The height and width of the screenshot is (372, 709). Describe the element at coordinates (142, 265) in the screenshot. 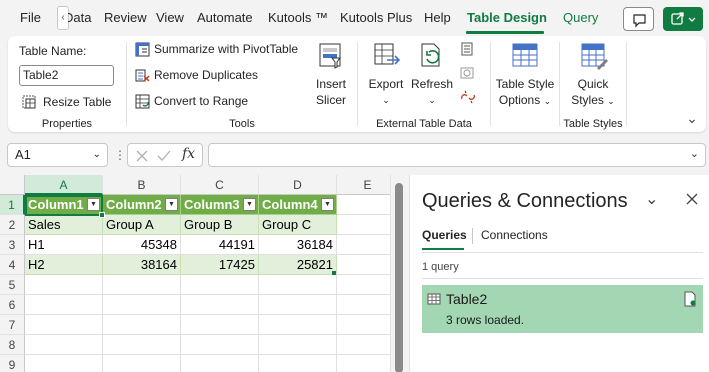

I see `table-cell: 38164` at that location.